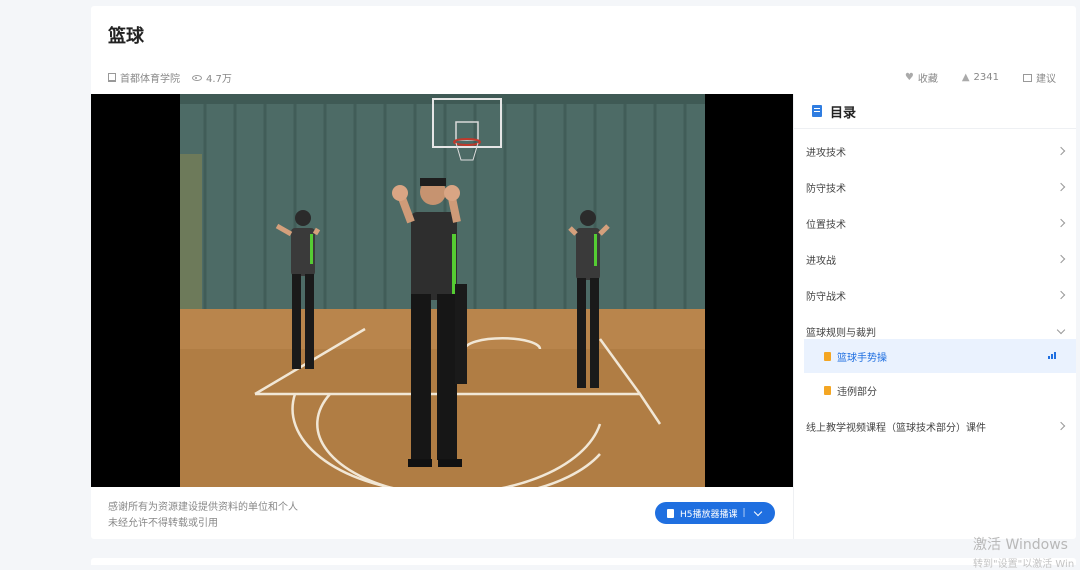  Describe the element at coordinates (936, 259) in the screenshot. I see `toc-item: 进攻战` at that location.